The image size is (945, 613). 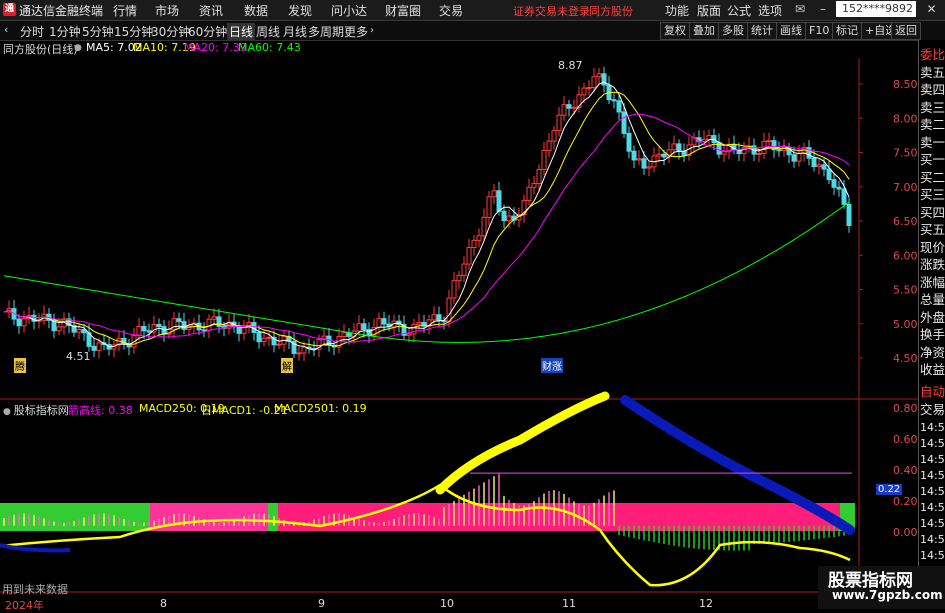 What do you see at coordinates (876, 9) in the screenshot?
I see `account-box: 152****9892` at bounding box center [876, 9].